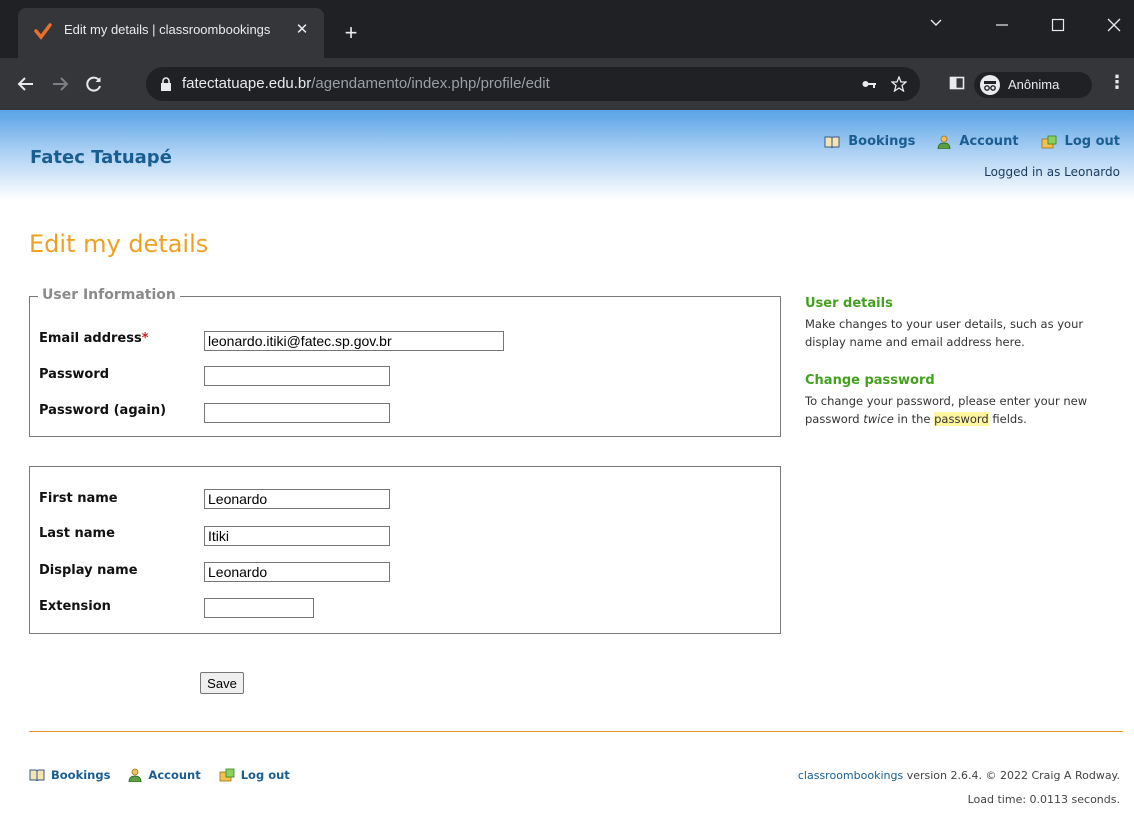 Image resolution: width=1134 pixels, height=839 pixels. I want to click on highlight-password: password, so click(961, 419).